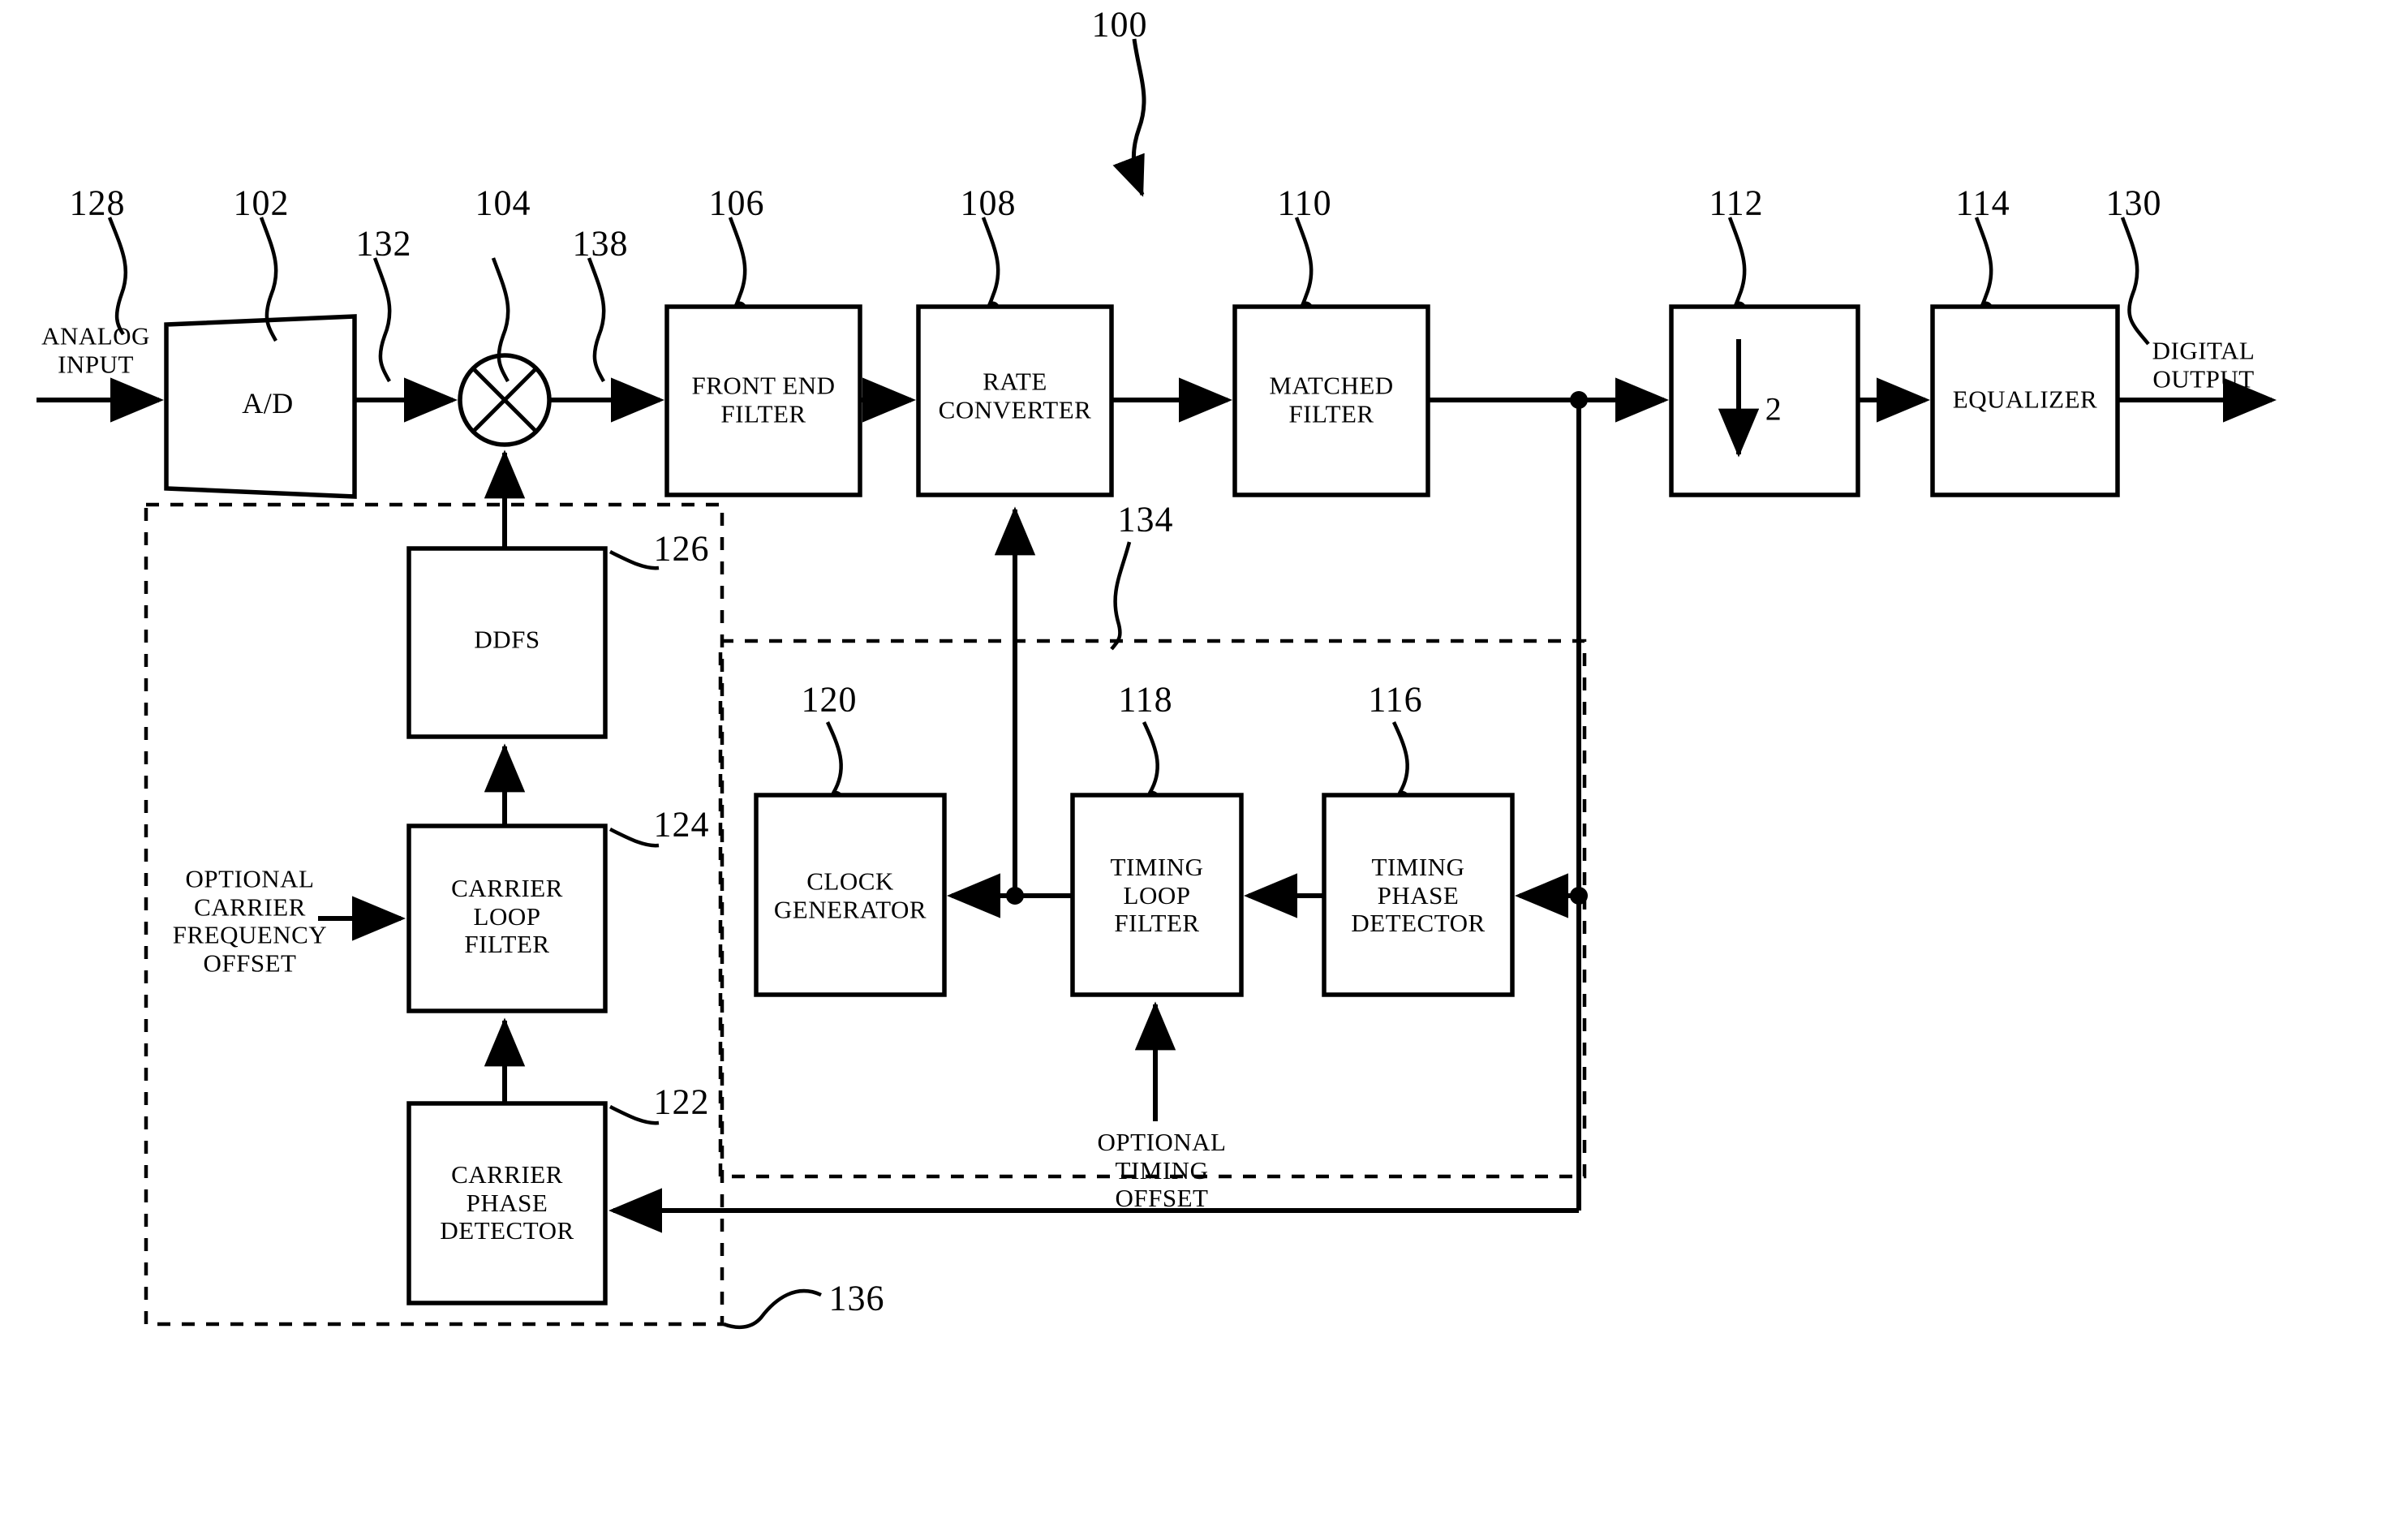 The width and height of the screenshot is (2408, 1531). What do you see at coordinates (681, 1102) in the screenshot?
I see `ref-122: 122` at bounding box center [681, 1102].